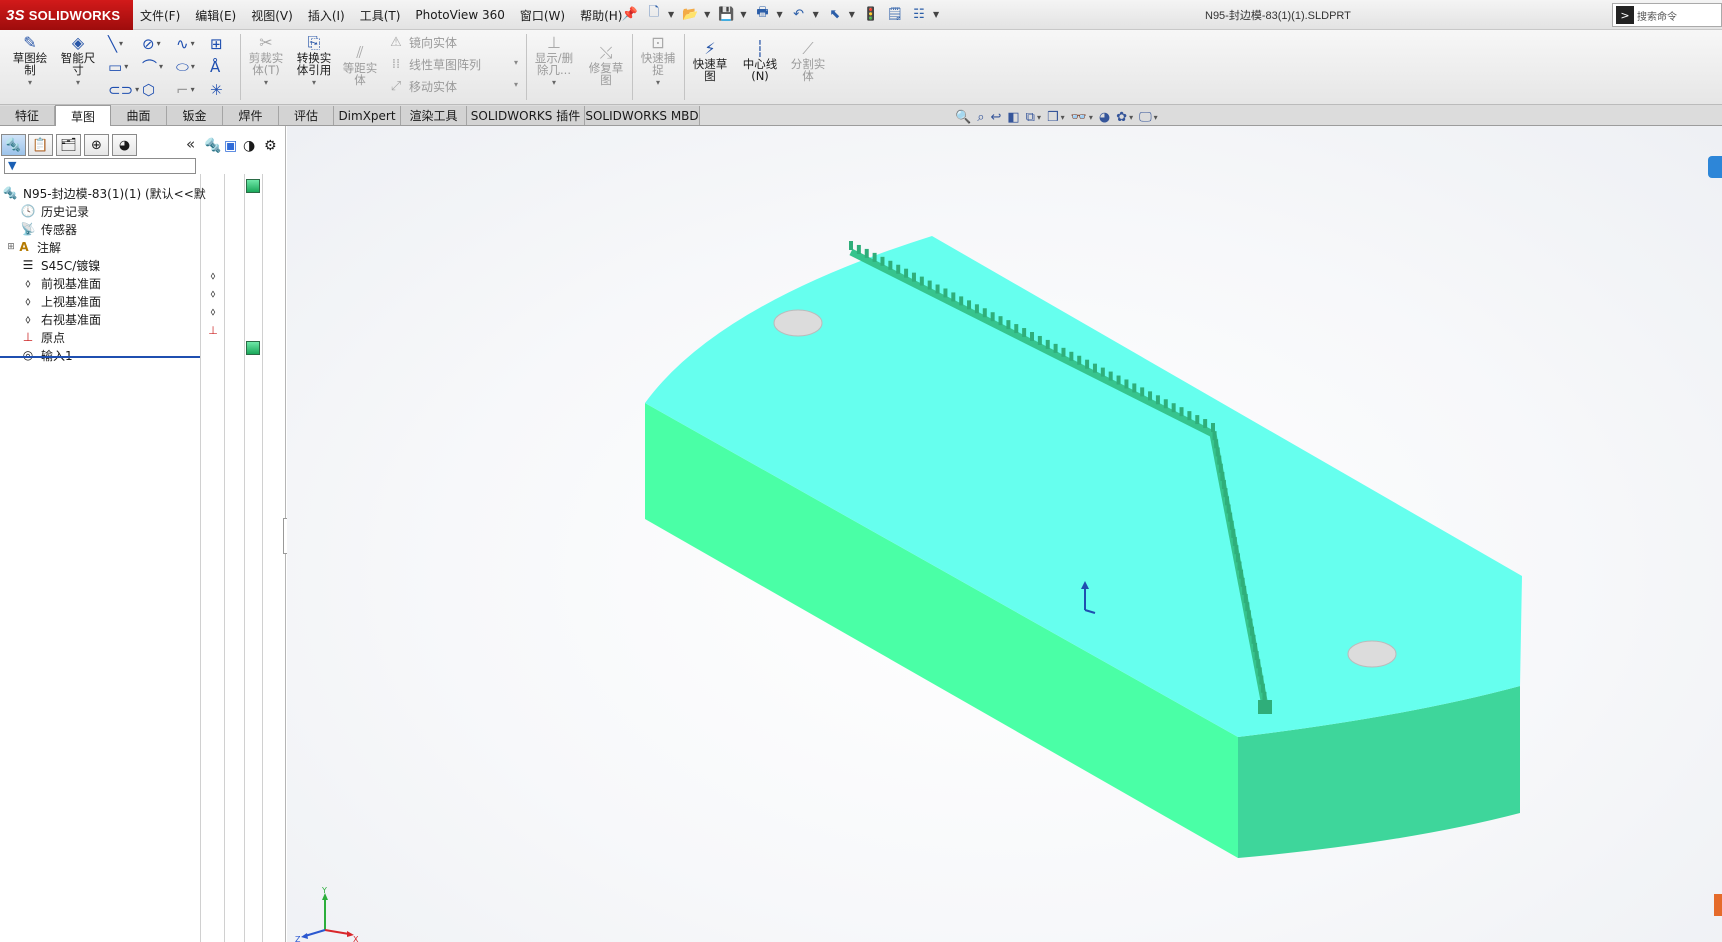 The image size is (1722, 942). I want to click on repair-sketch-button: ⤯ 修复草 图, so click(606, 65).